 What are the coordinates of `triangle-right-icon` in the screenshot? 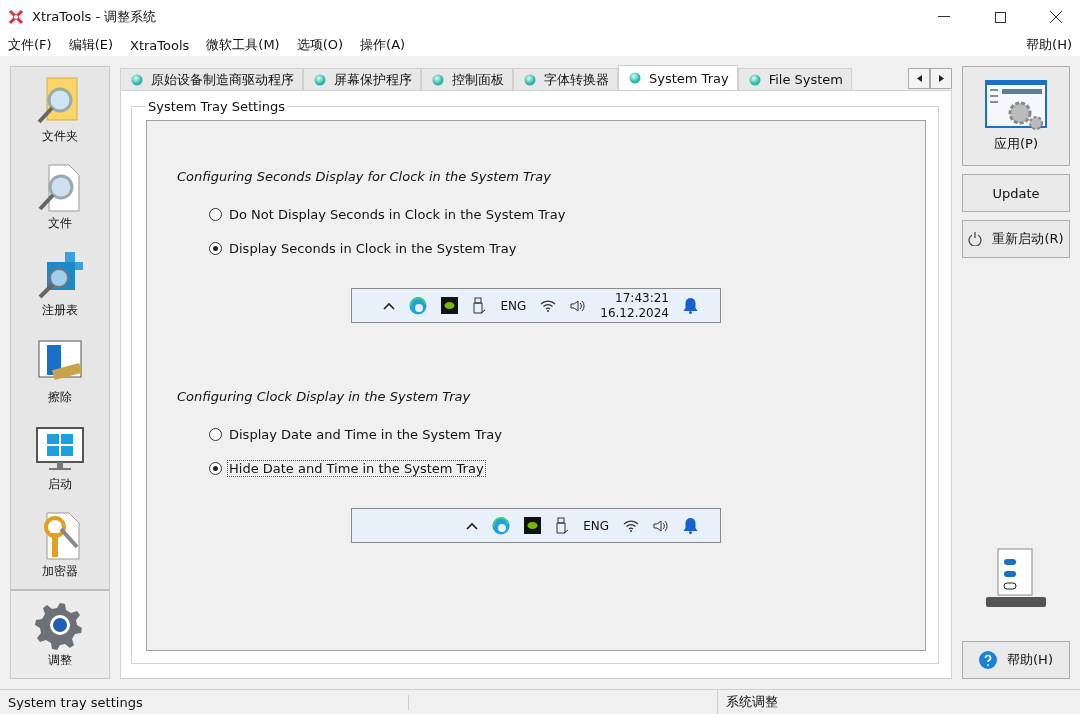 It's located at (941, 78).